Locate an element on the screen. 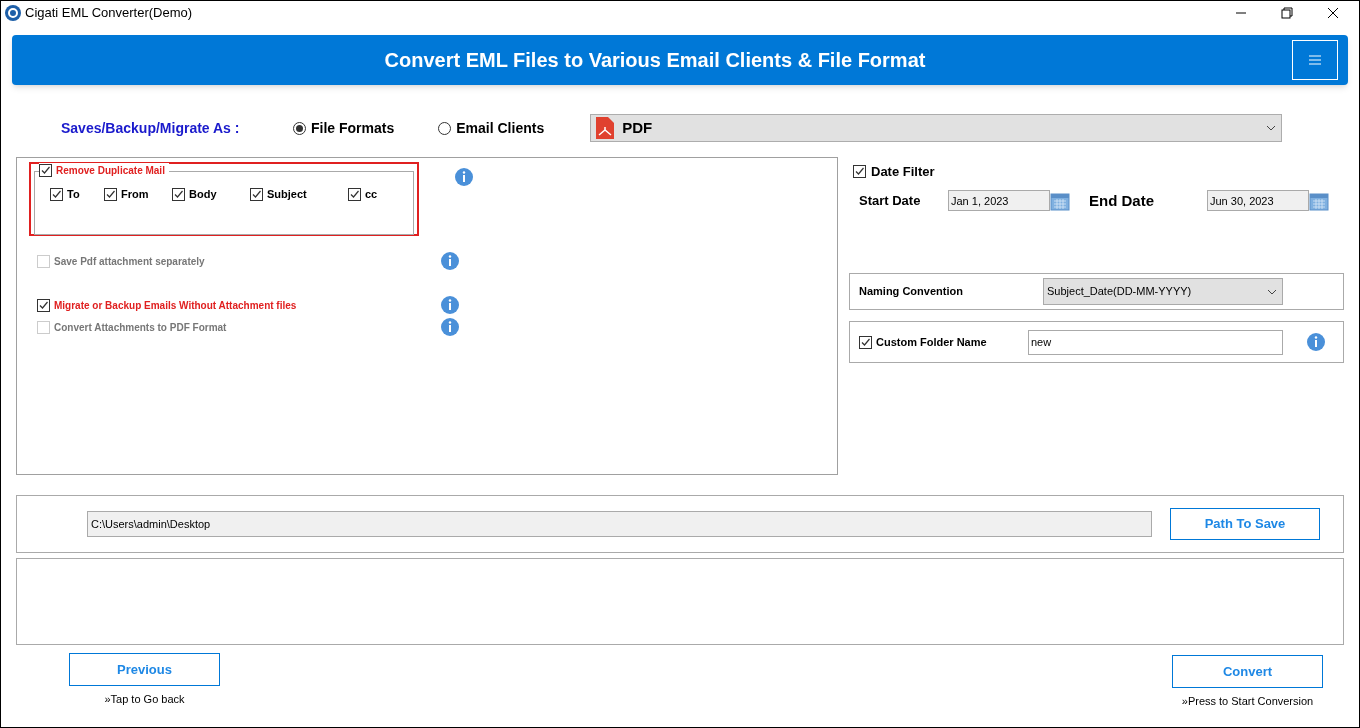  naming-dropdown: Subject_Date(DD-MM-YYYY) is located at coordinates (1163, 291).